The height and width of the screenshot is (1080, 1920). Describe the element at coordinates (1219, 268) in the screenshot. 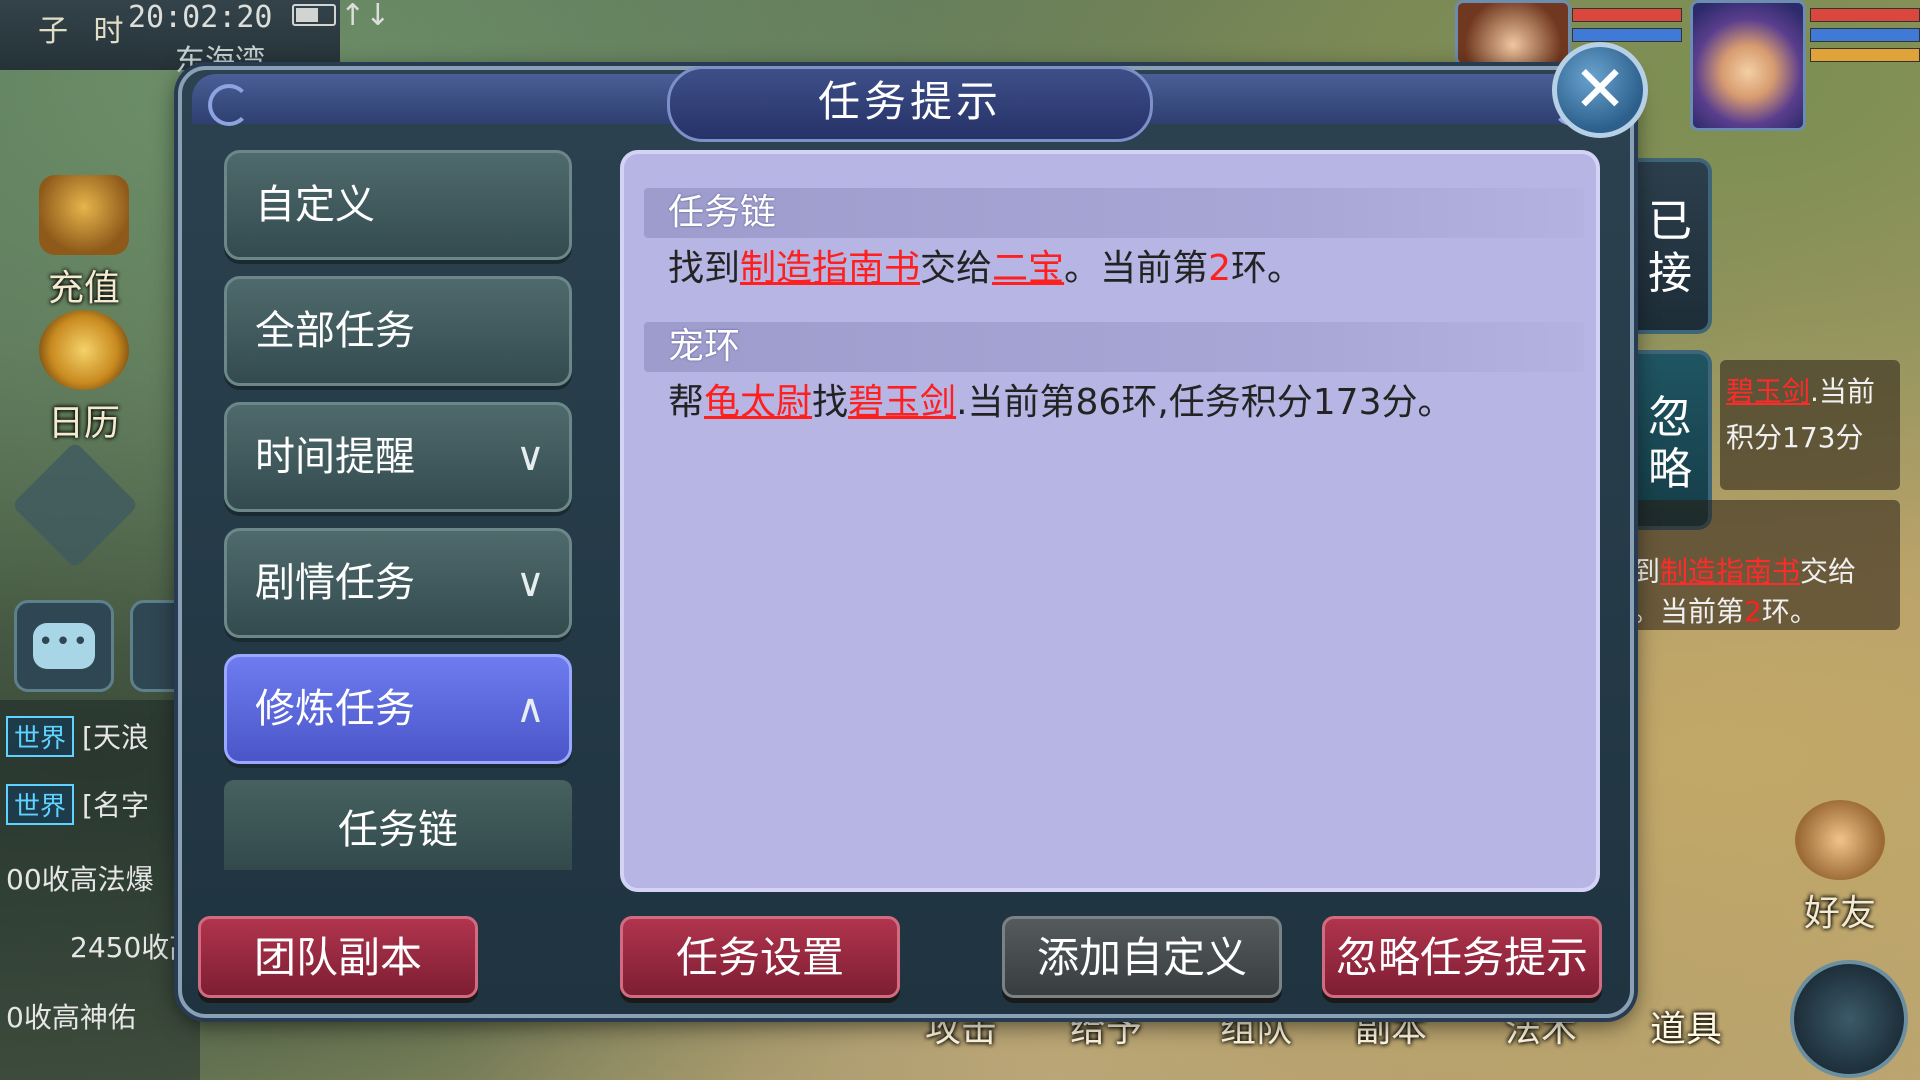

I see `ring-number: 2` at that location.